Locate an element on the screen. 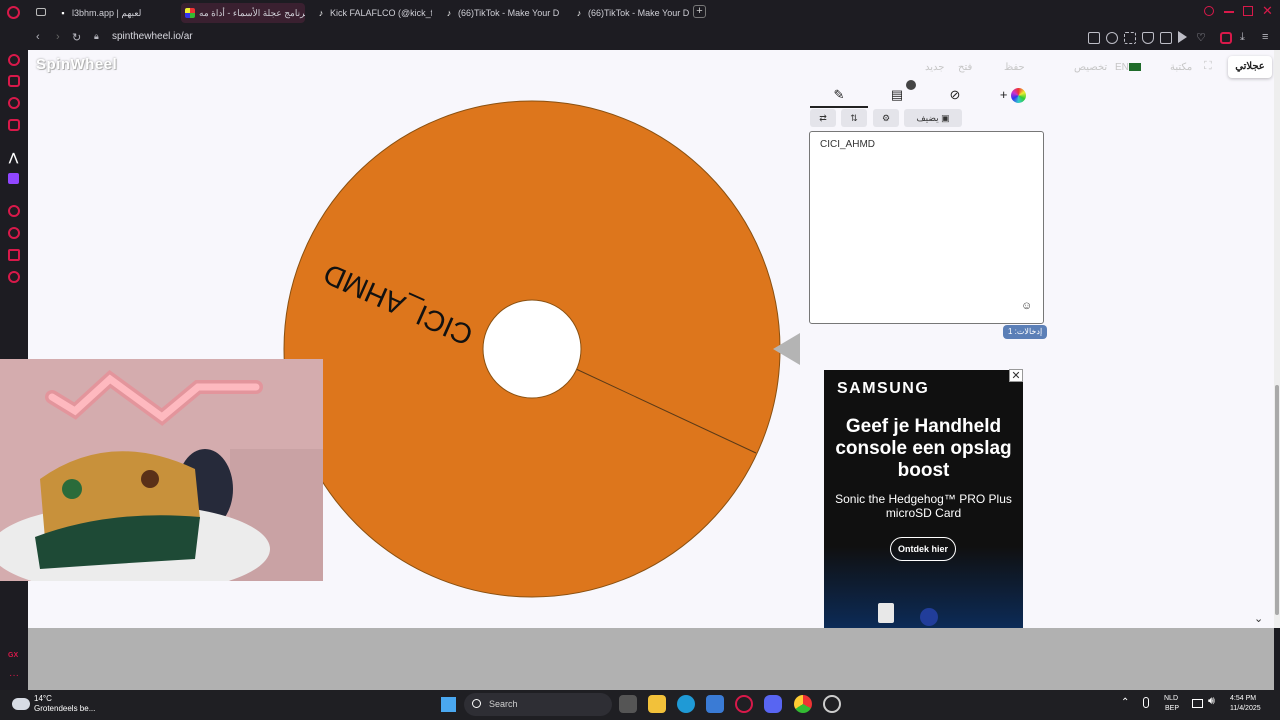  maximize-button is located at coordinates (1248, 11).